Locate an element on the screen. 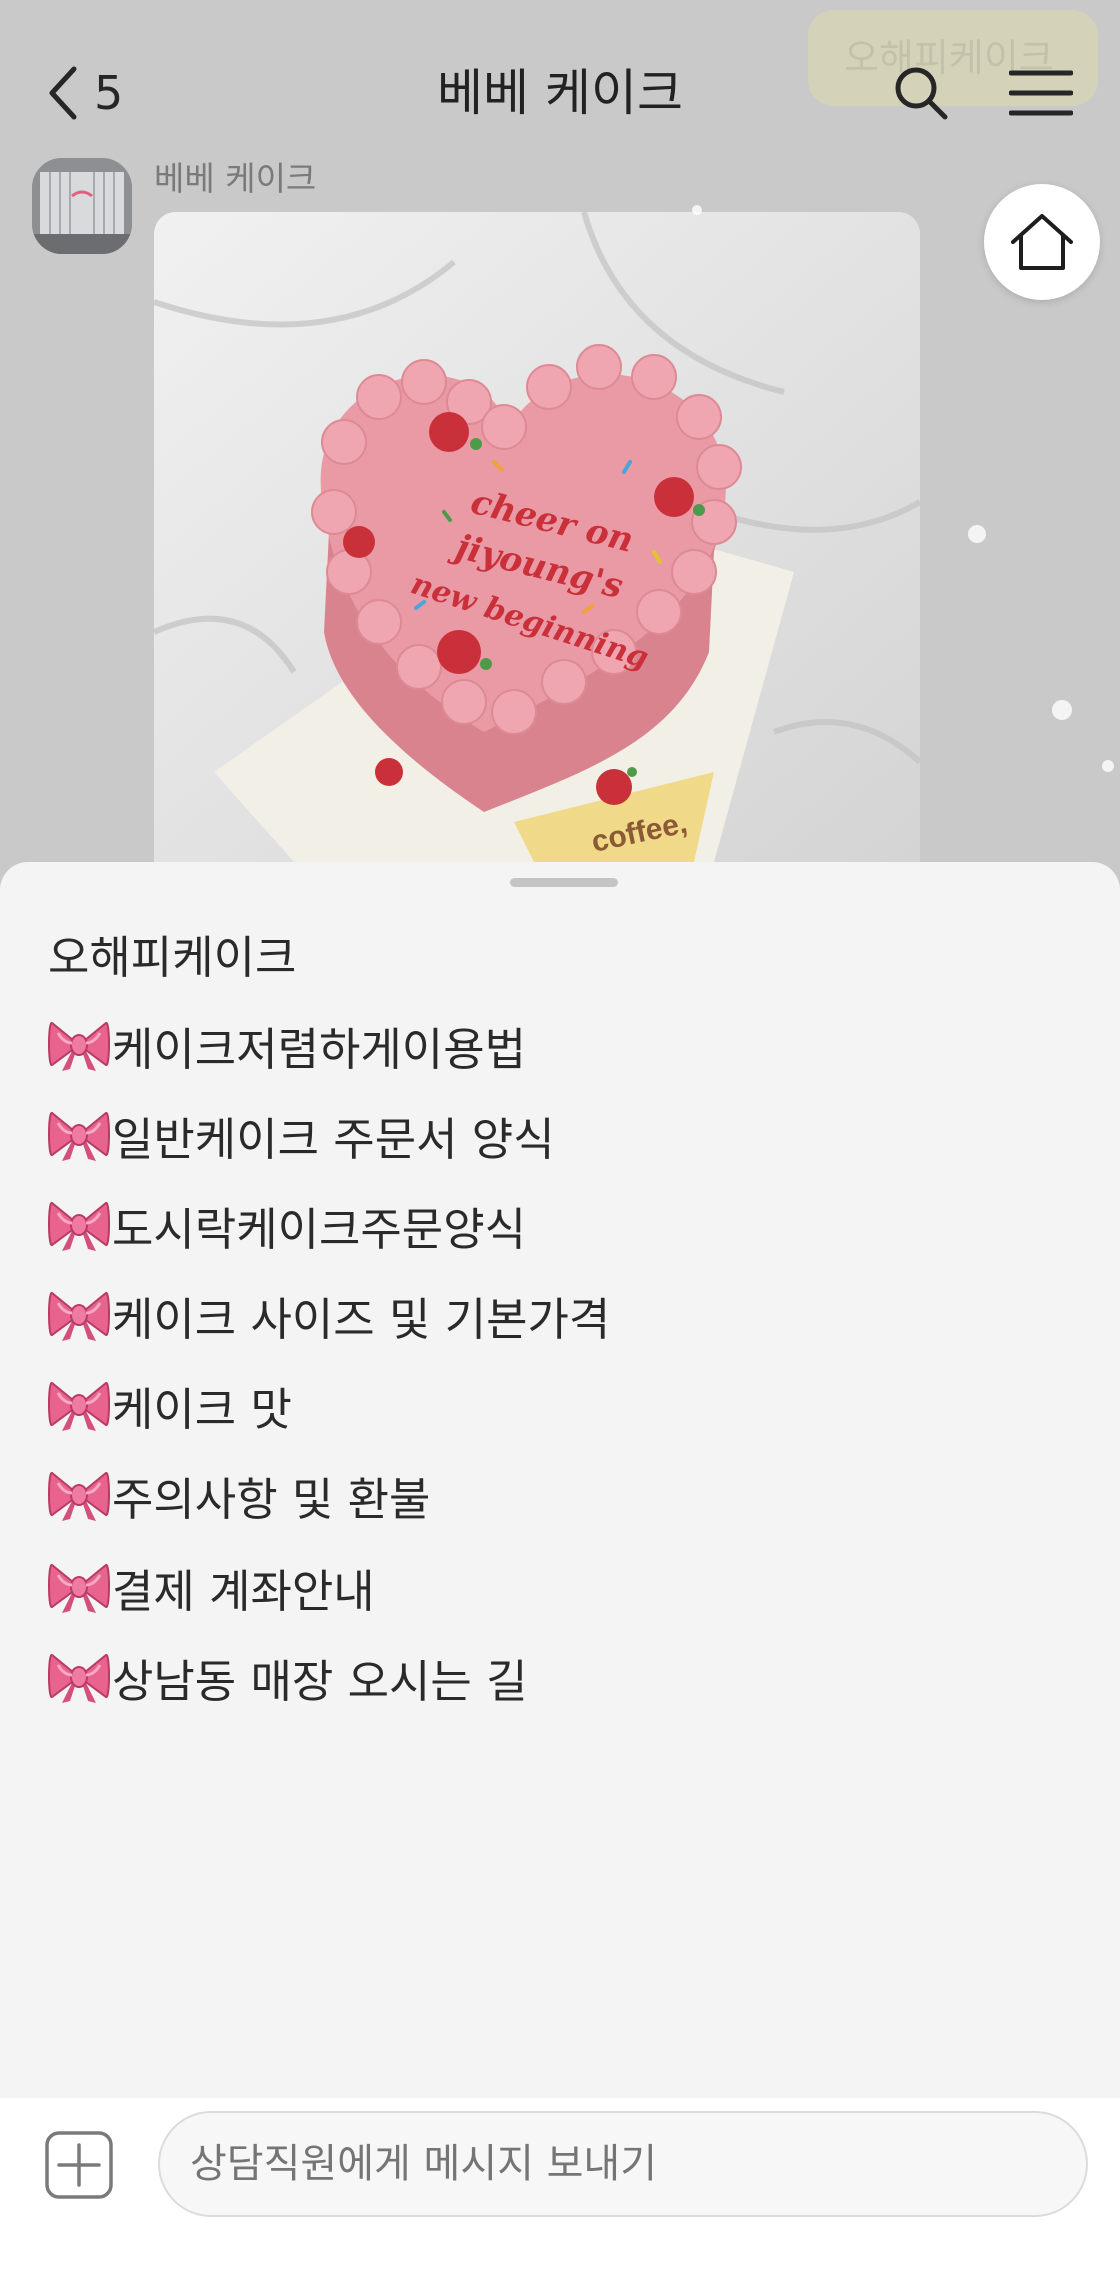 This screenshot has width=1120, height=2282. storefront-image is located at coordinates (82, 206).